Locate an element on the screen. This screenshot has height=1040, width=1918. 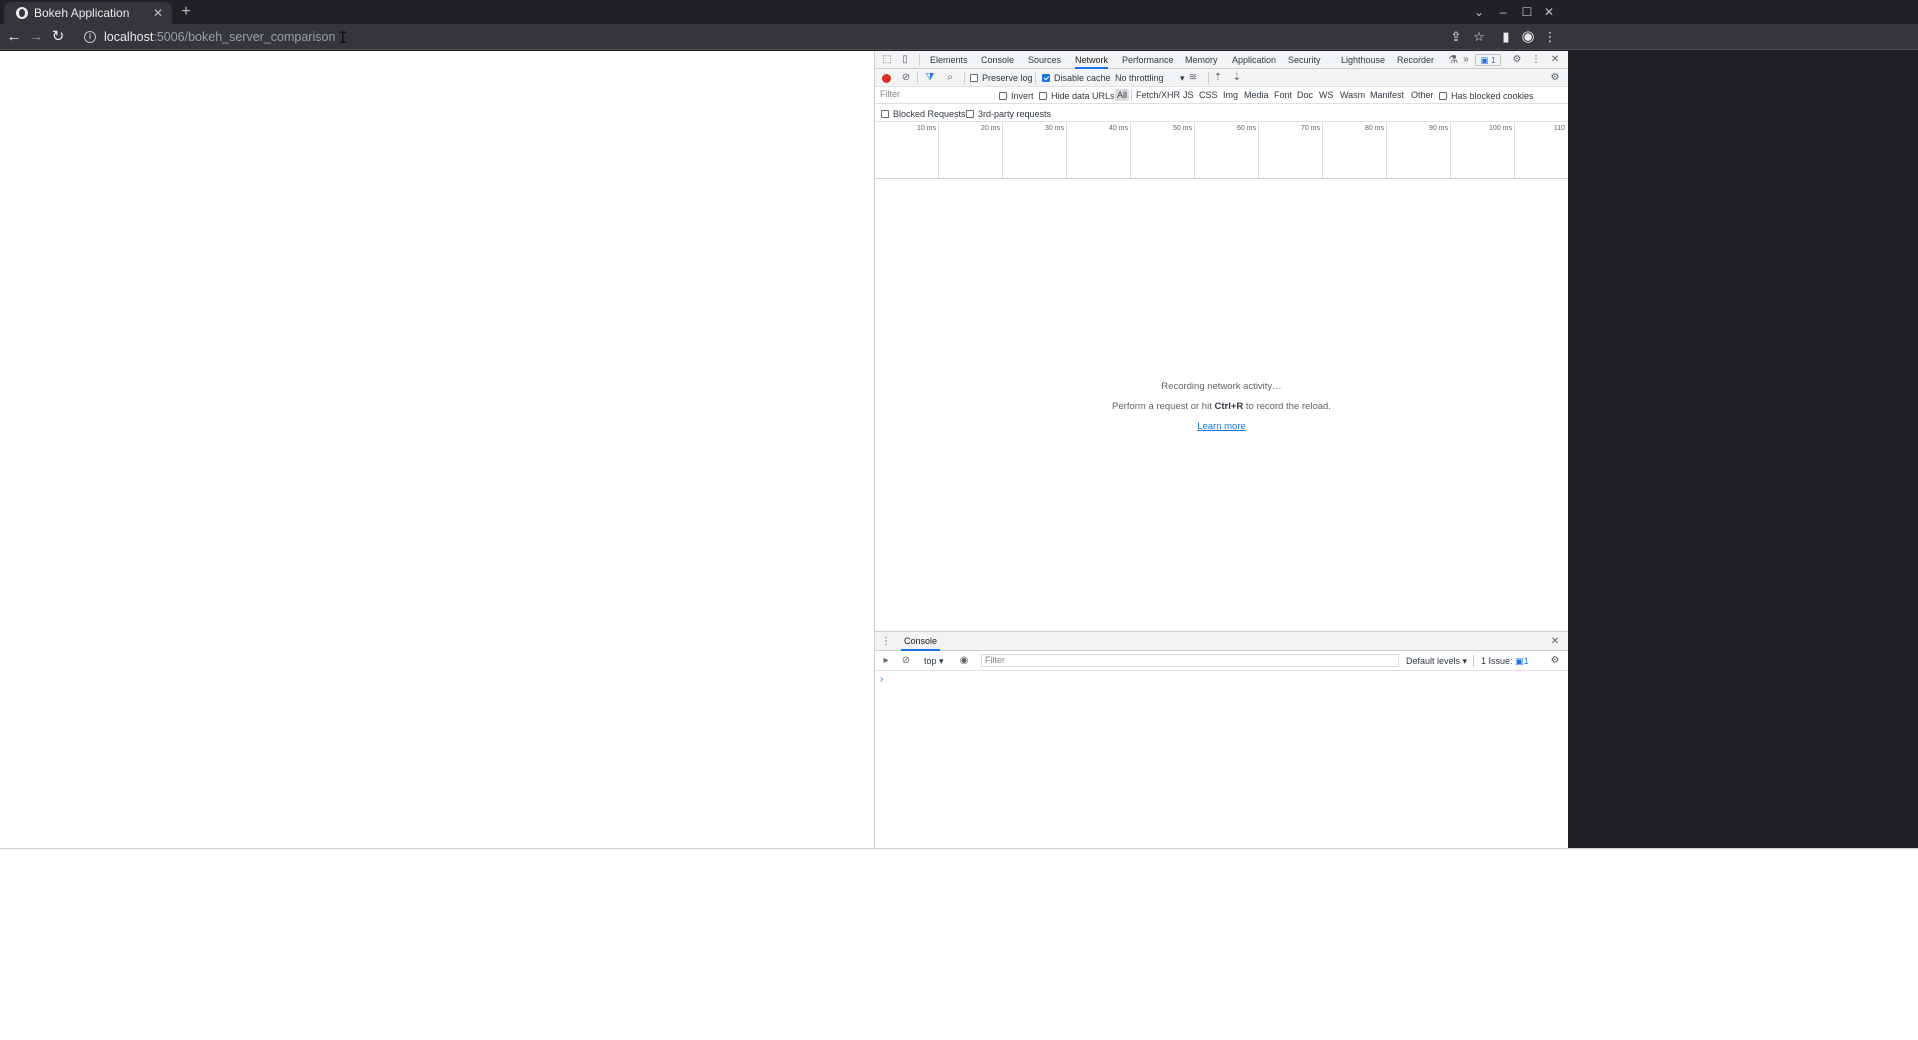
tab-network: Network is located at coordinates (1092, 60).